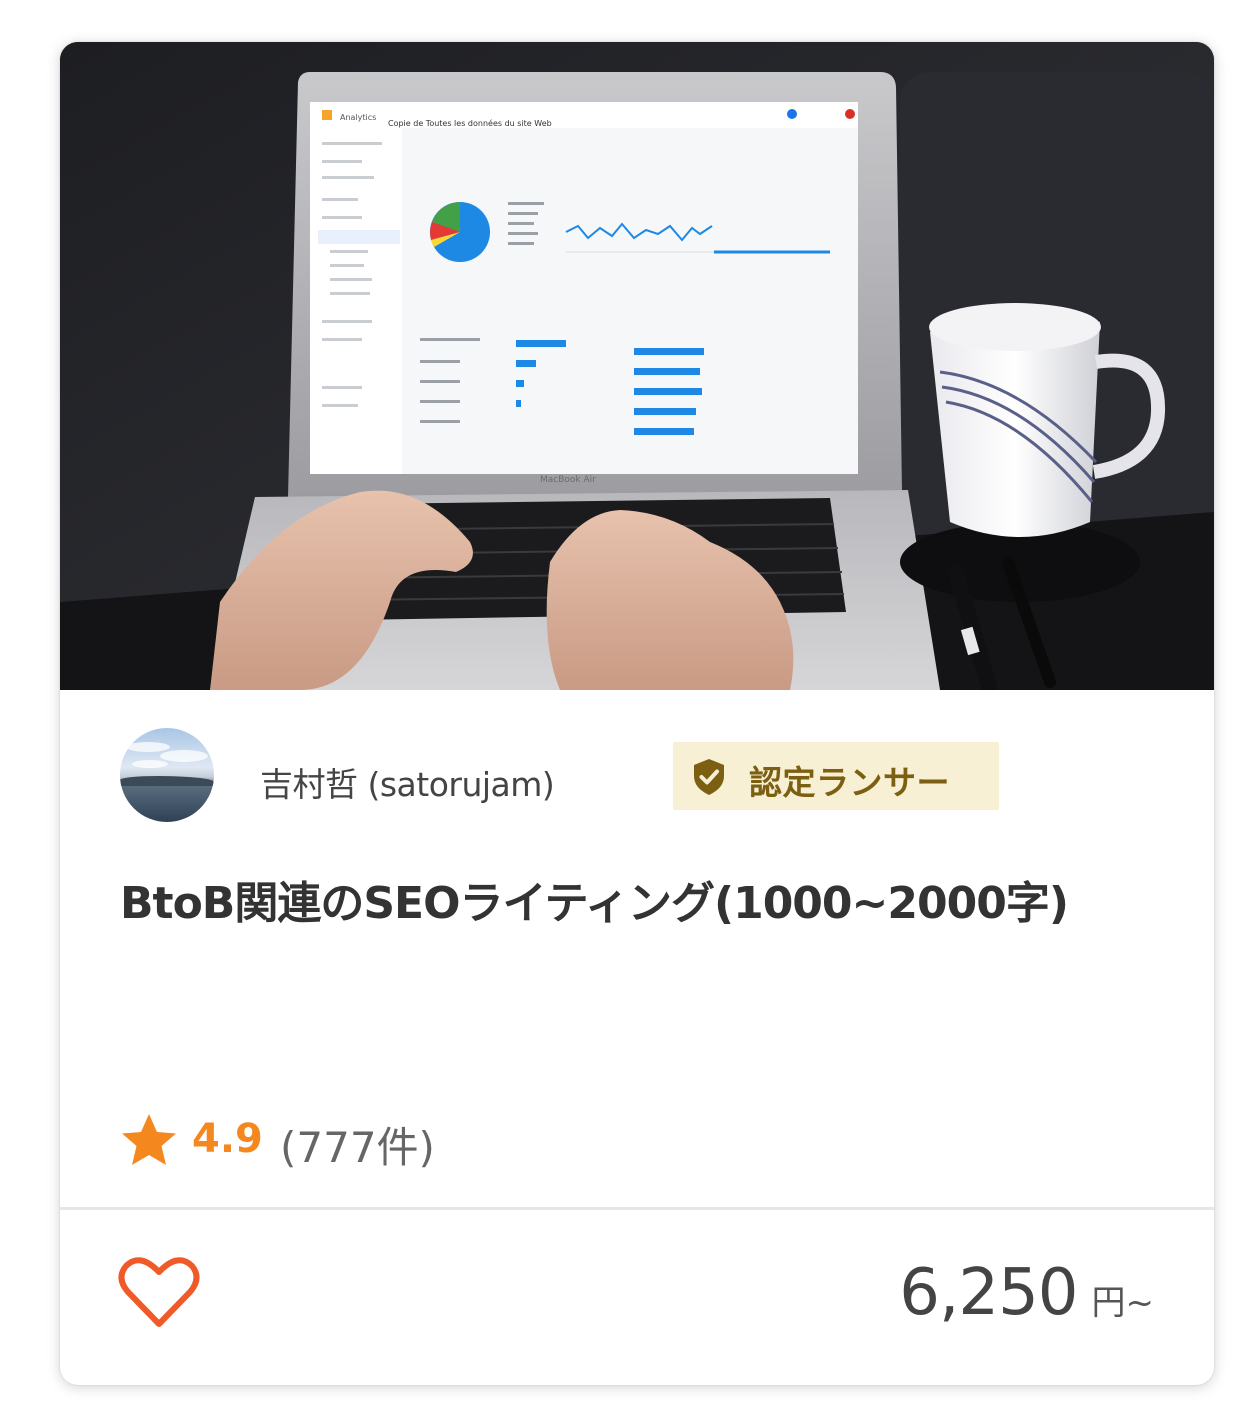 Image resolution: width=1260 pixels, height=1426 pixels. I want to click on card-divider, so click(637, 1208).